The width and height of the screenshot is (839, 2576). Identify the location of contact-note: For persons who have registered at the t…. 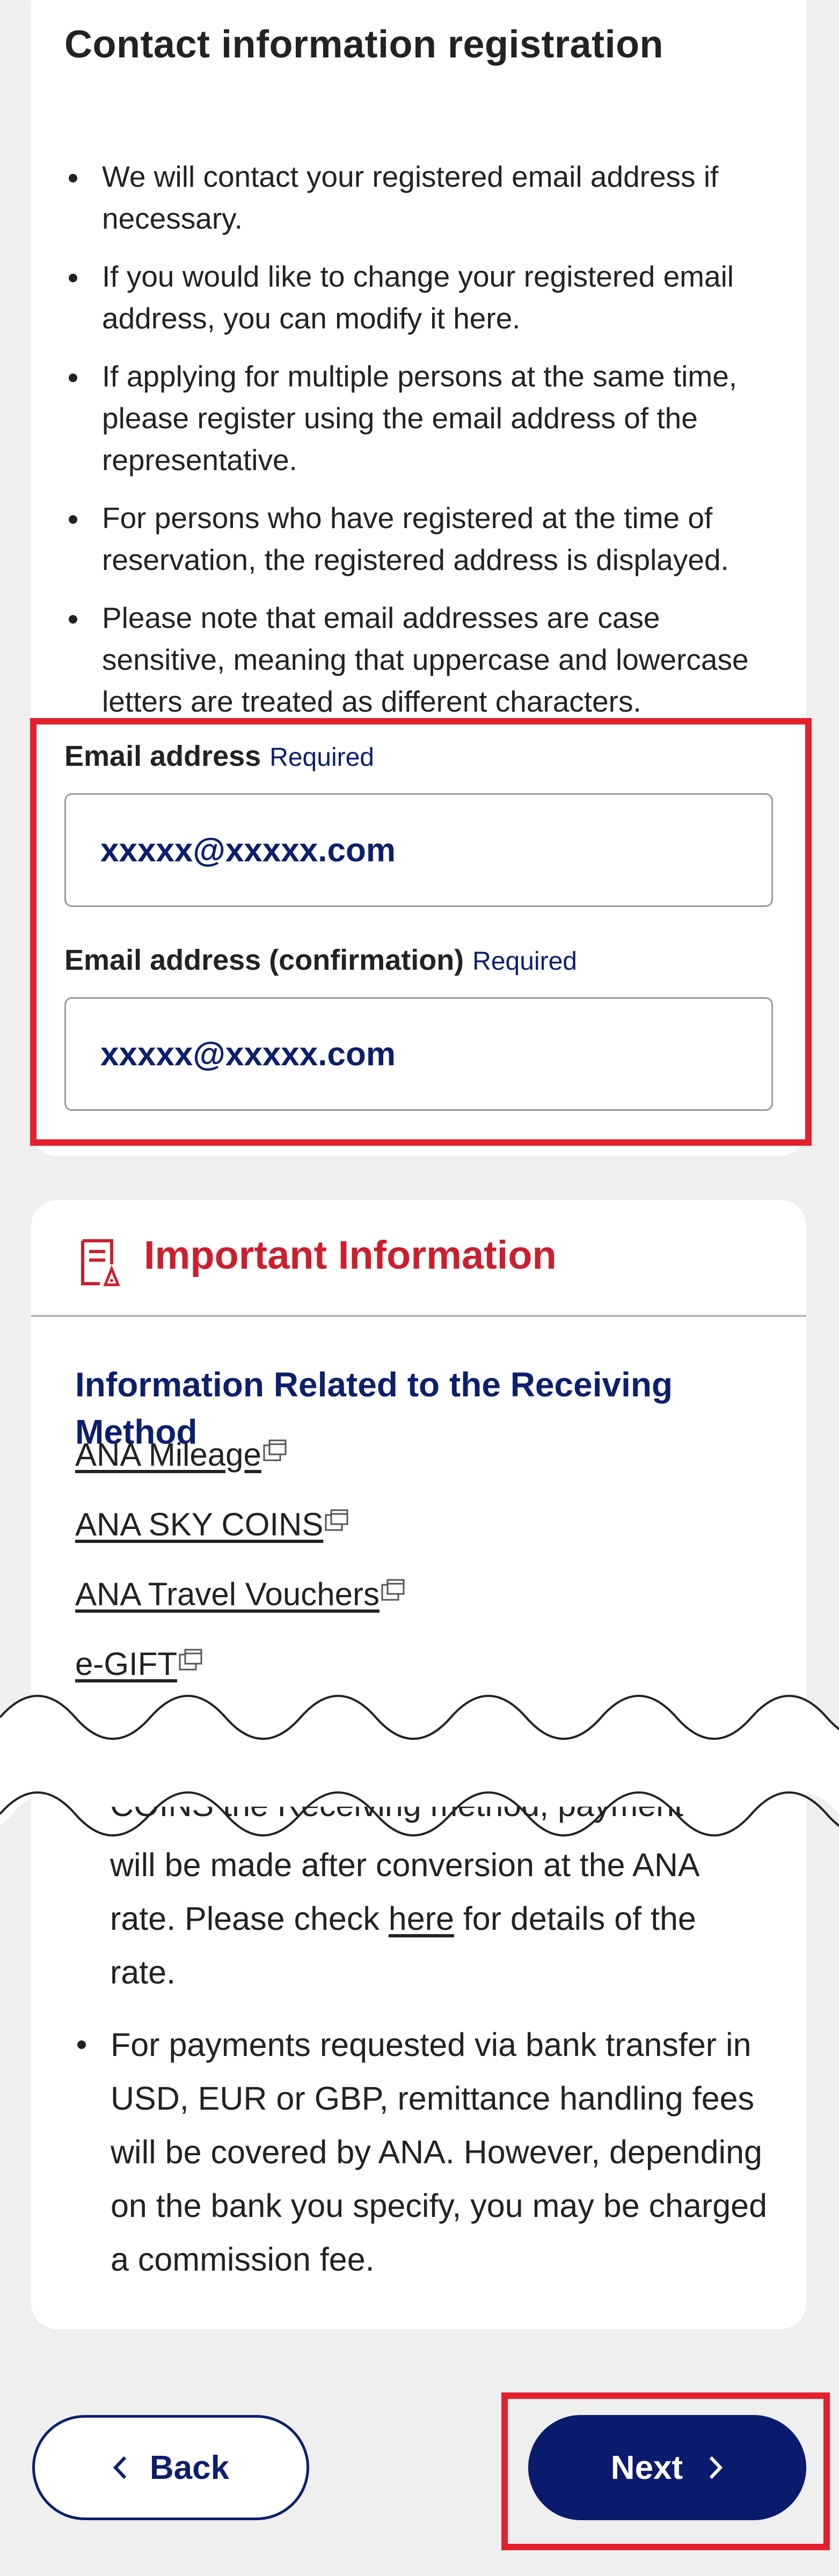
(421, 539).